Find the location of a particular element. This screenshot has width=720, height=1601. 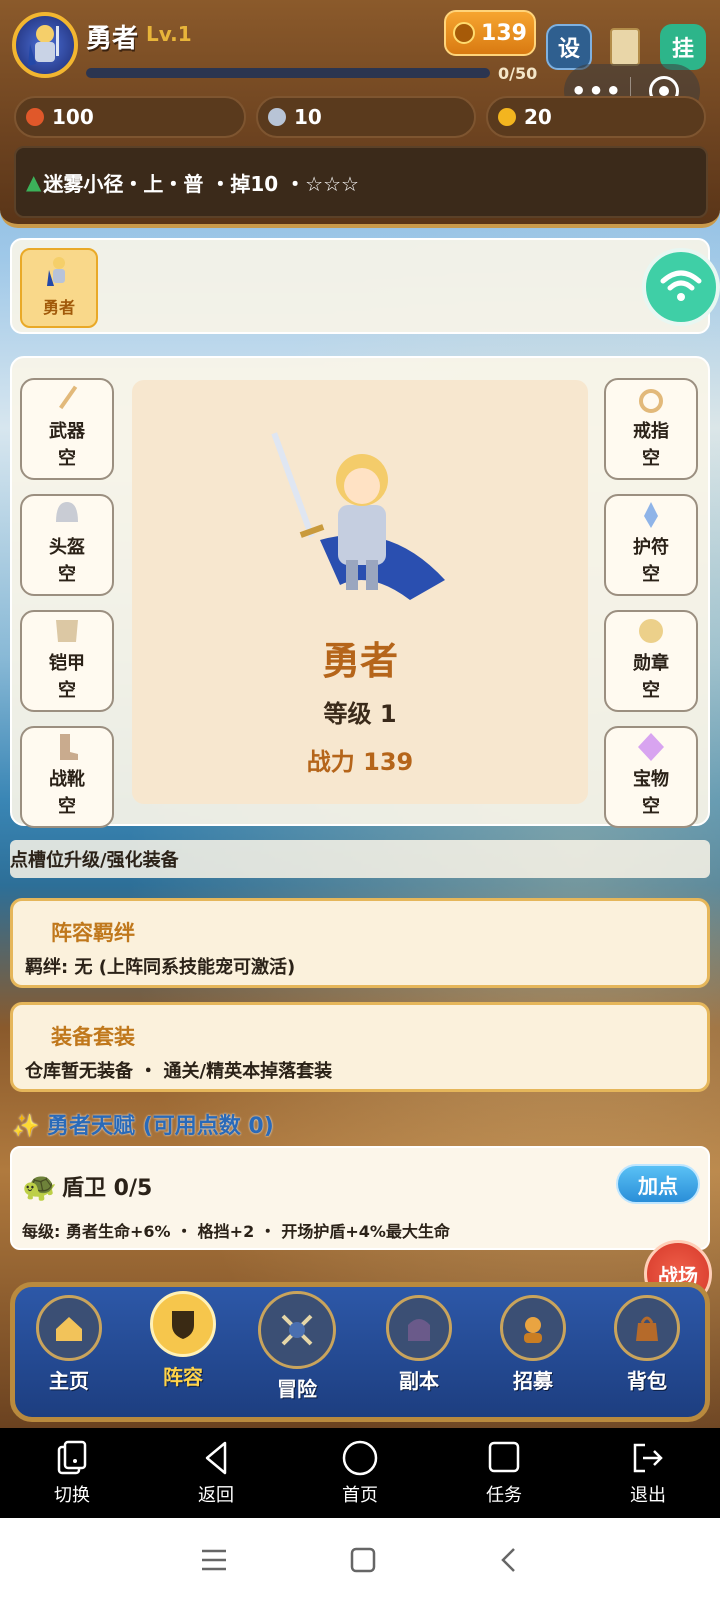

silver-coin-icon is located at coordinates (277, 117).